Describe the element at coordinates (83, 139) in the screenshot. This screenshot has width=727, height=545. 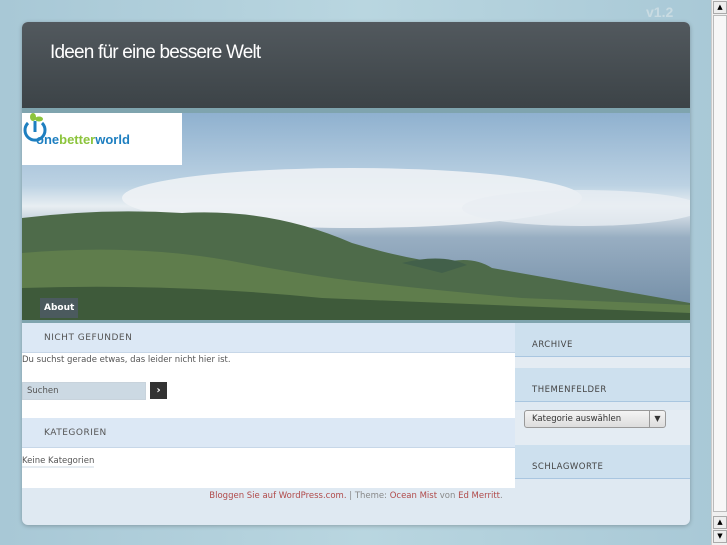
I see `logo-text: onebetterworld` at that location.